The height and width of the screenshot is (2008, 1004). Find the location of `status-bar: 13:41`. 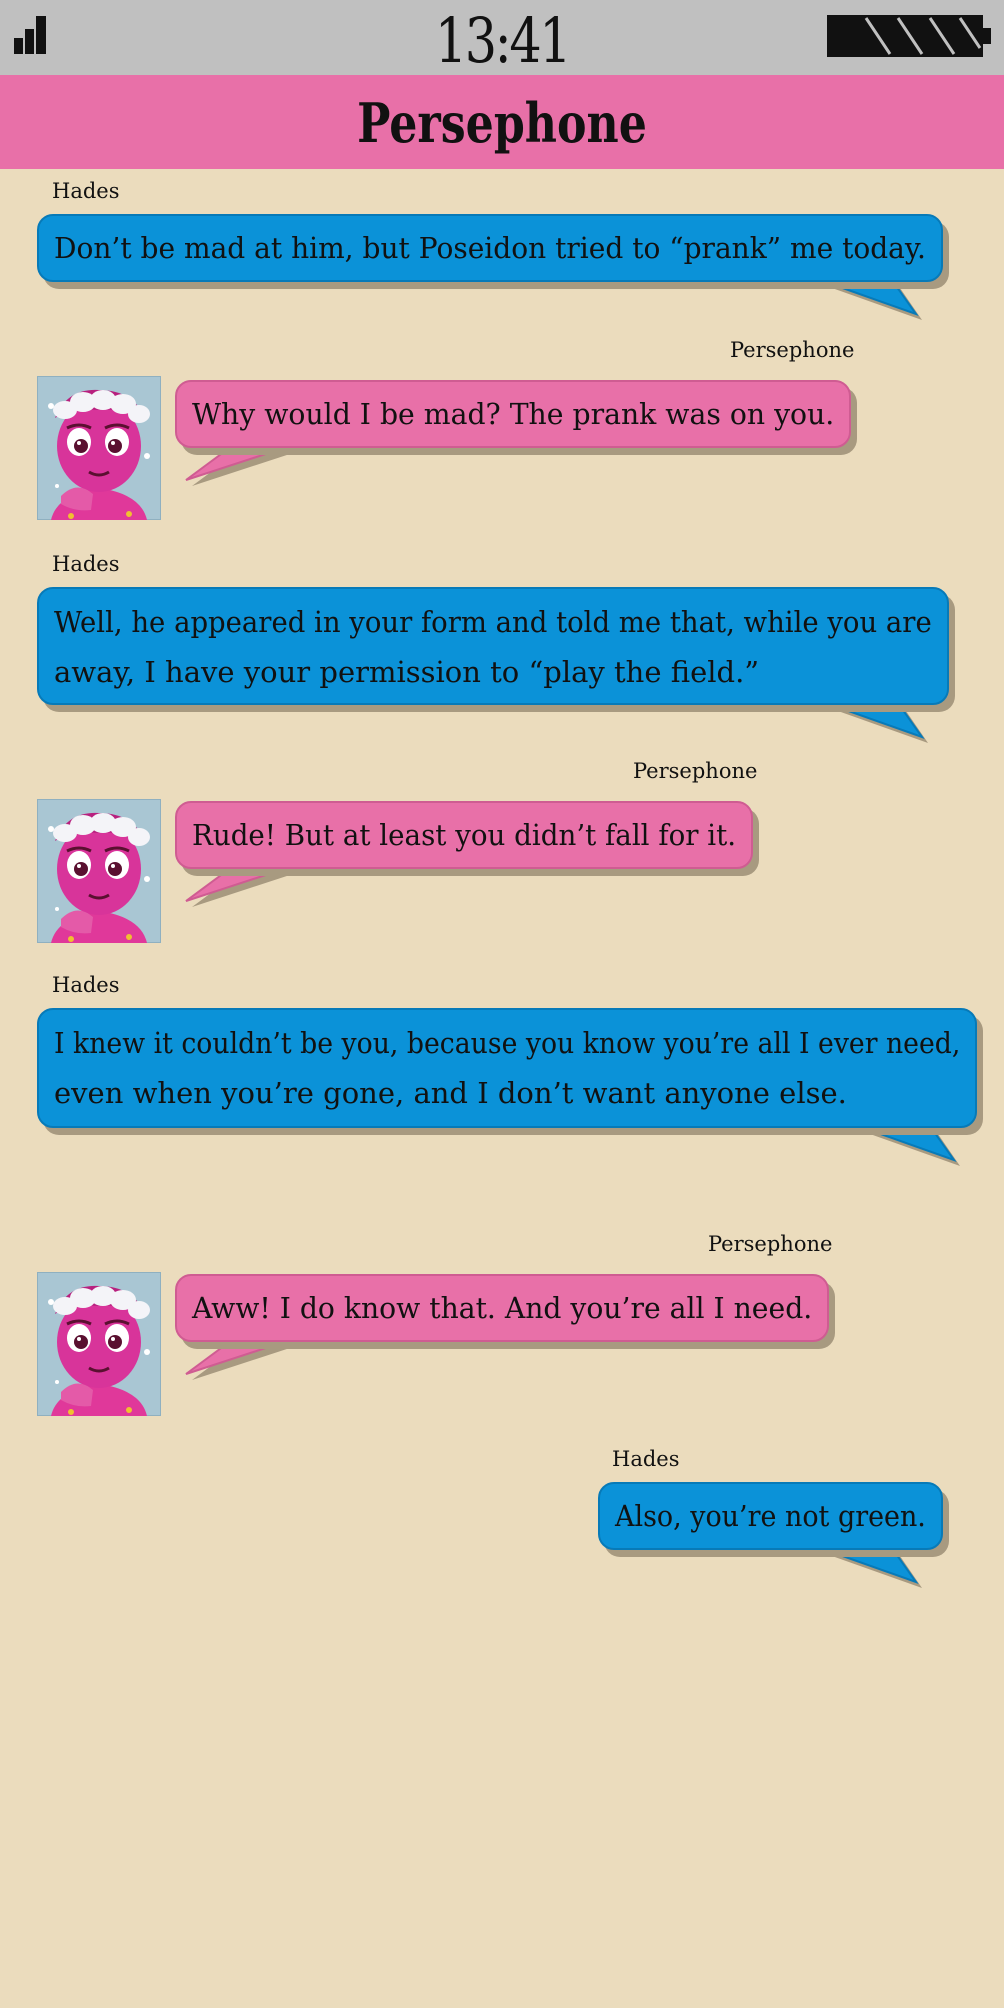

status-bar: 13:41 is located at coordinates (502, 38).